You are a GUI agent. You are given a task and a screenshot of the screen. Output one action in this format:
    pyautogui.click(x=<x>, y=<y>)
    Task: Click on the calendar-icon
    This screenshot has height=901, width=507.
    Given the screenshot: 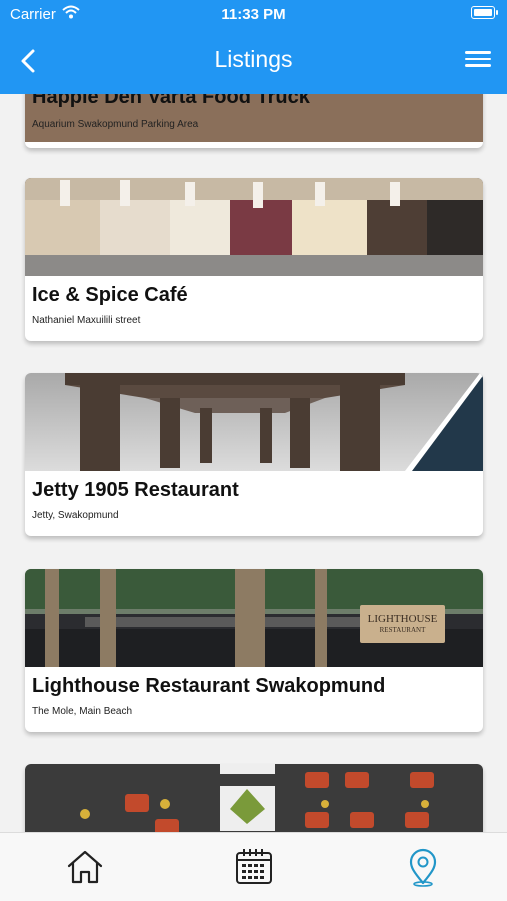 What is the action you would take?
    pyautogui.click(x=254, y=867)
    